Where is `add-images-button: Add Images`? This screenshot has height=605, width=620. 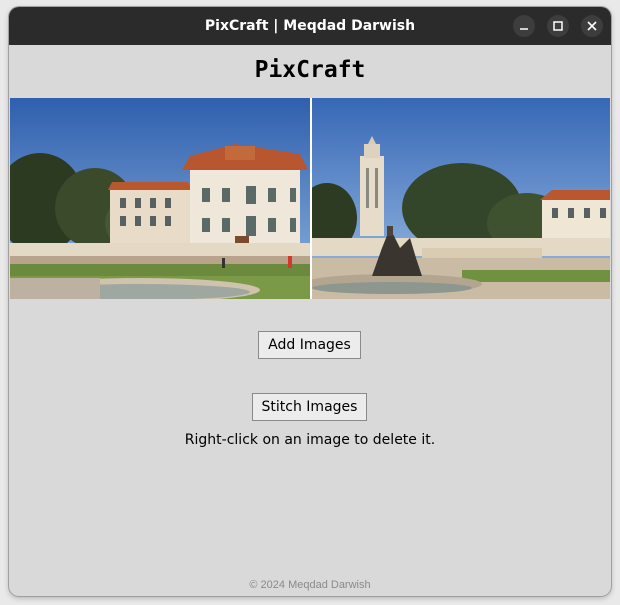
add-images-button: Add Images is located at coordinates (309, 345).